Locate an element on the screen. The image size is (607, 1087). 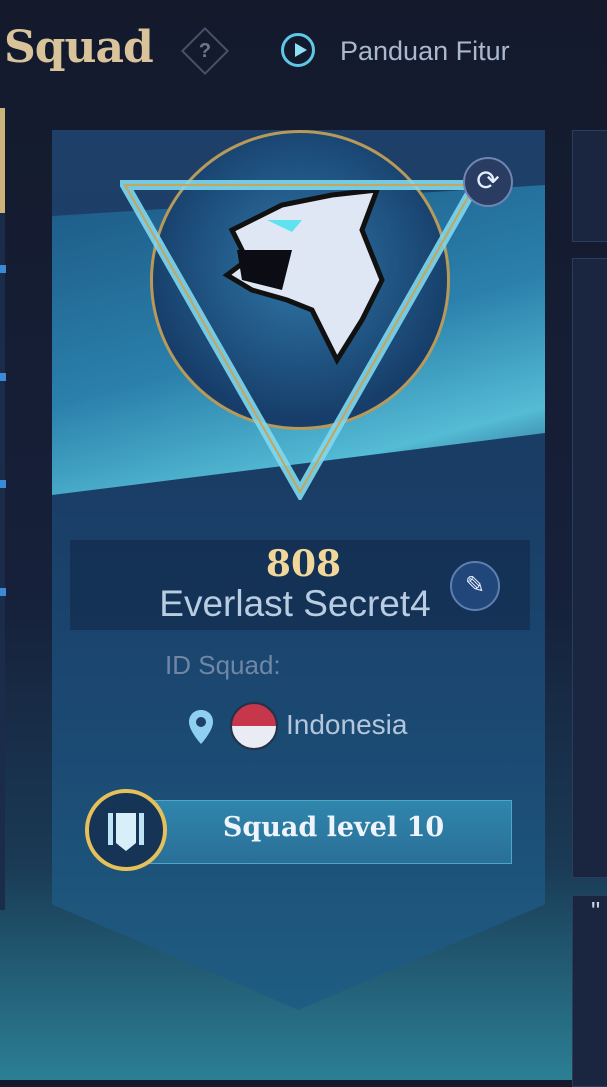
indonesia-flag-icon is located at coordinates (254, 726).